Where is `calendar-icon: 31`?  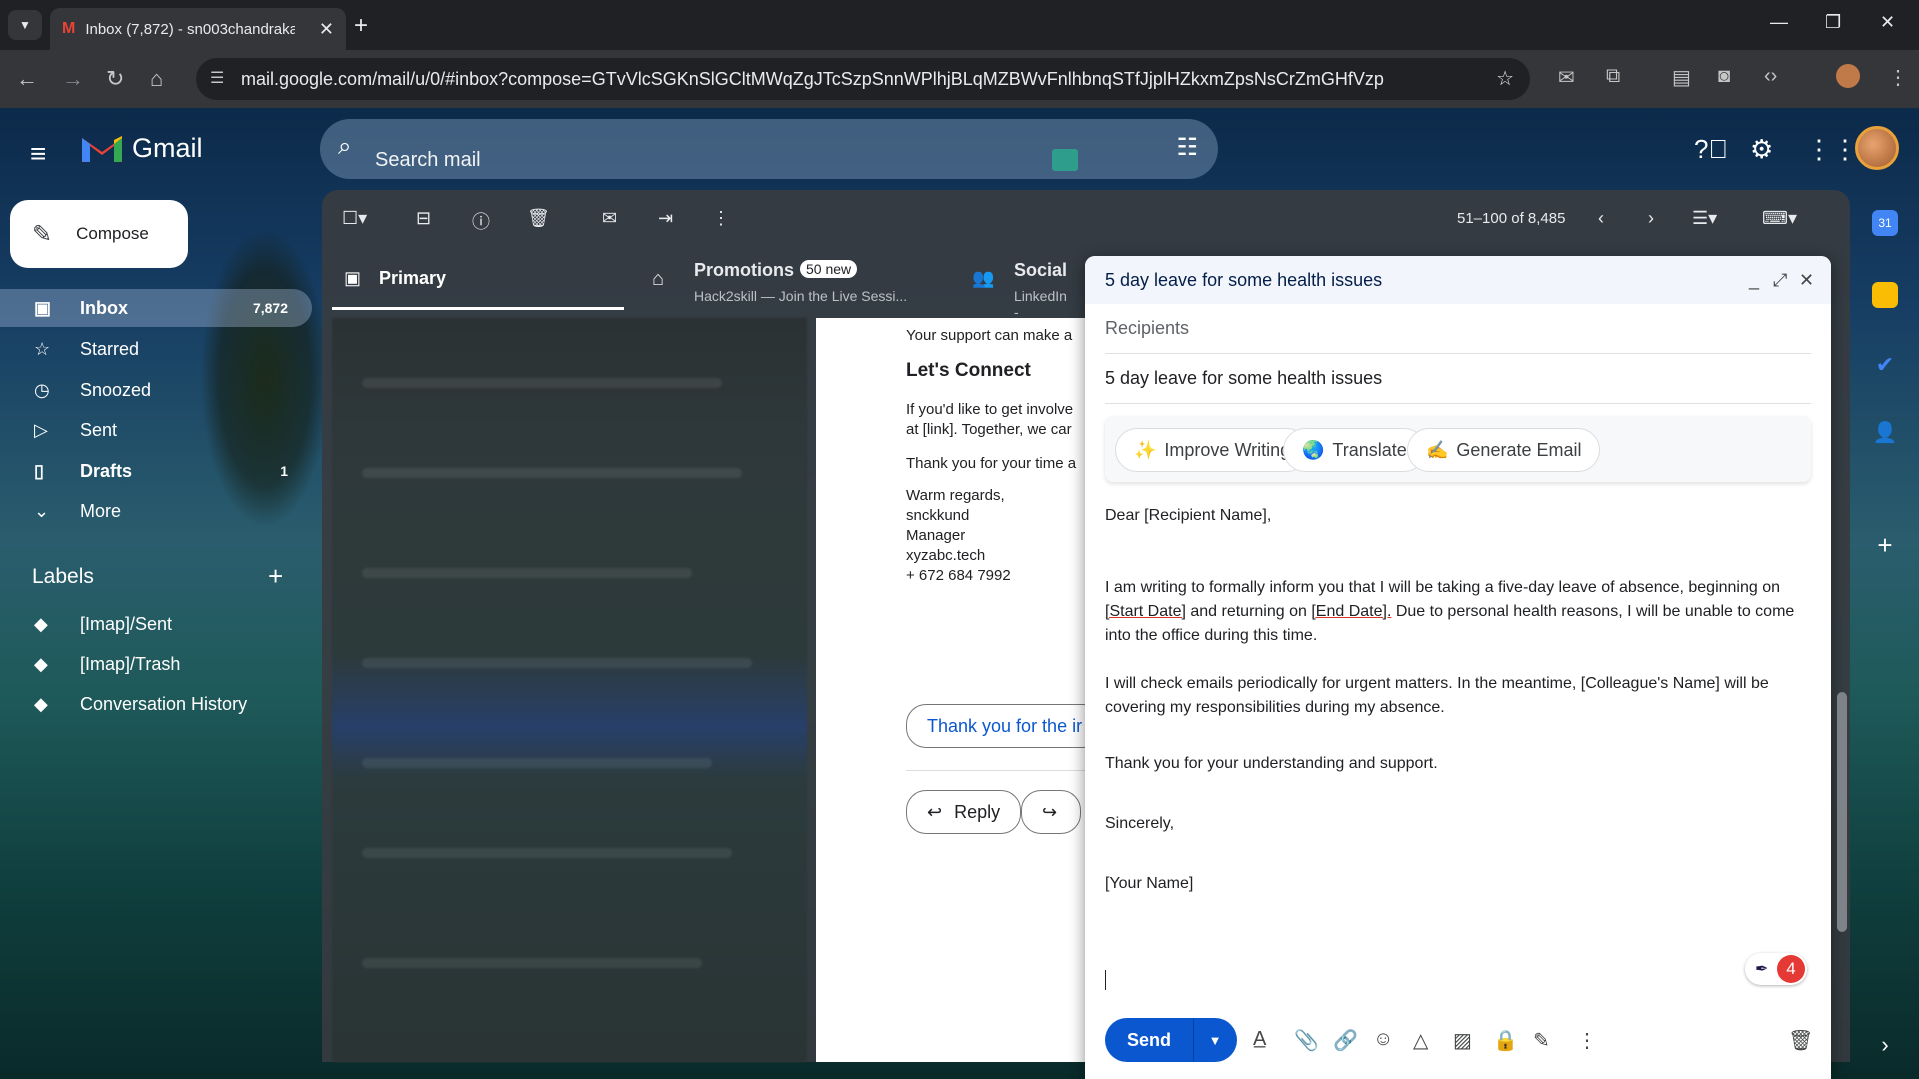 calendar-icon: 31 is located at coordinates (1885, 223).